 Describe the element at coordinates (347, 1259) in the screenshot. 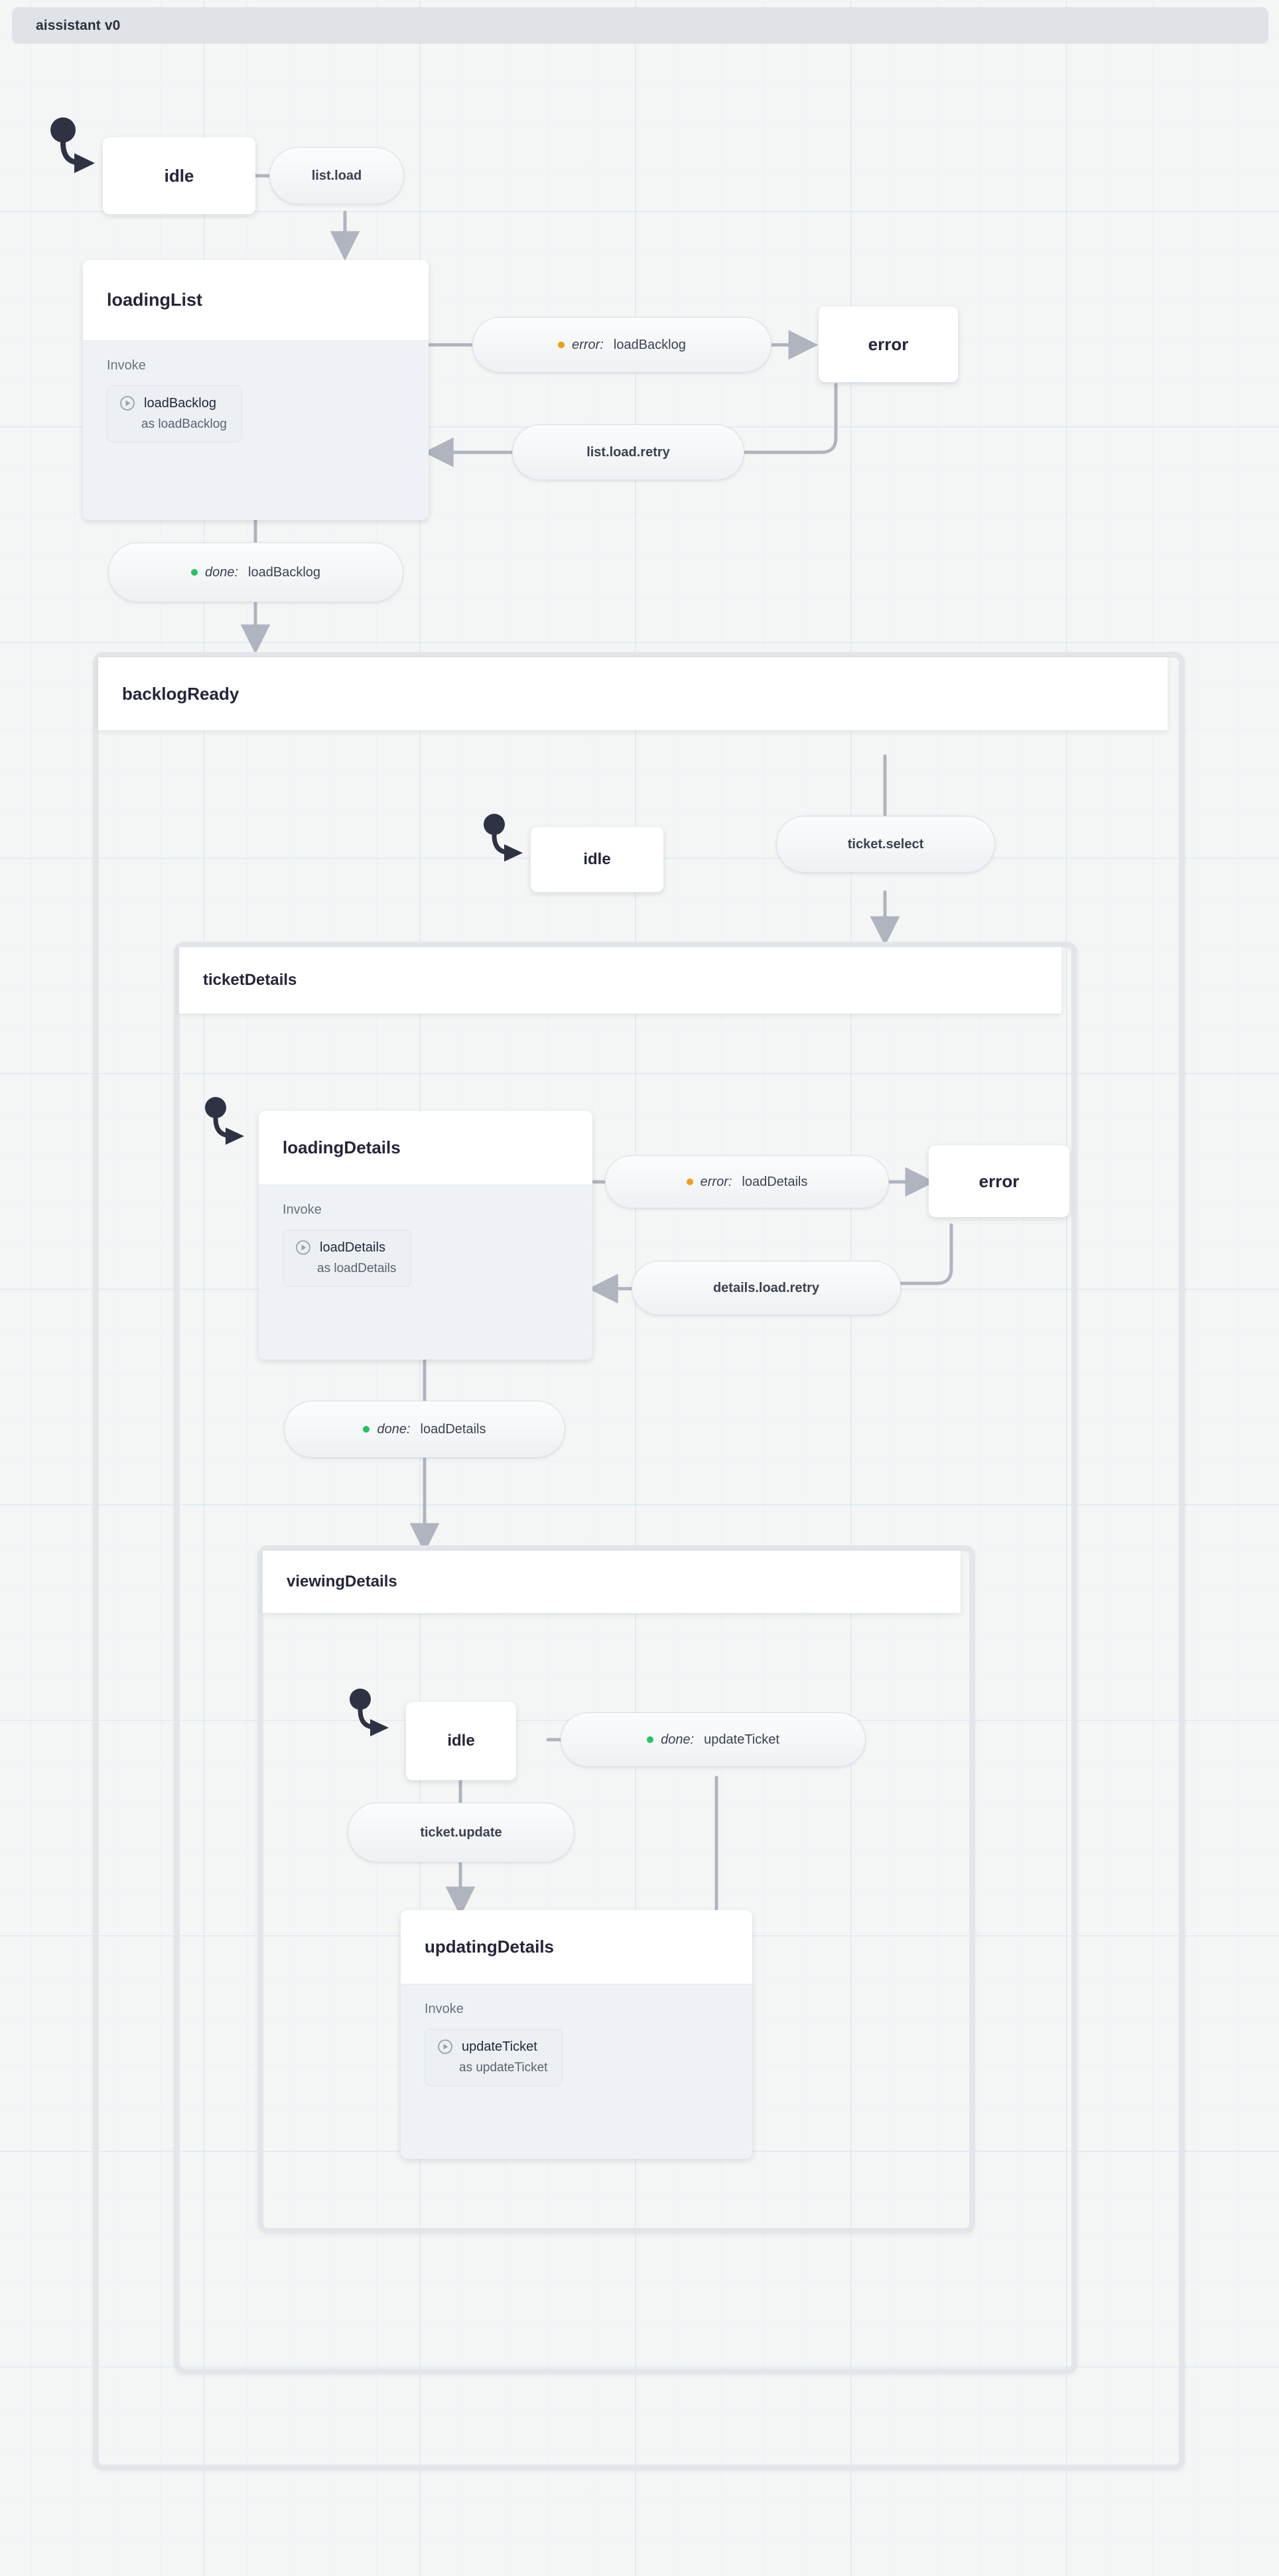

I see `invoke-chip-loadDetails: loadDetails as loadDetails` at that location.